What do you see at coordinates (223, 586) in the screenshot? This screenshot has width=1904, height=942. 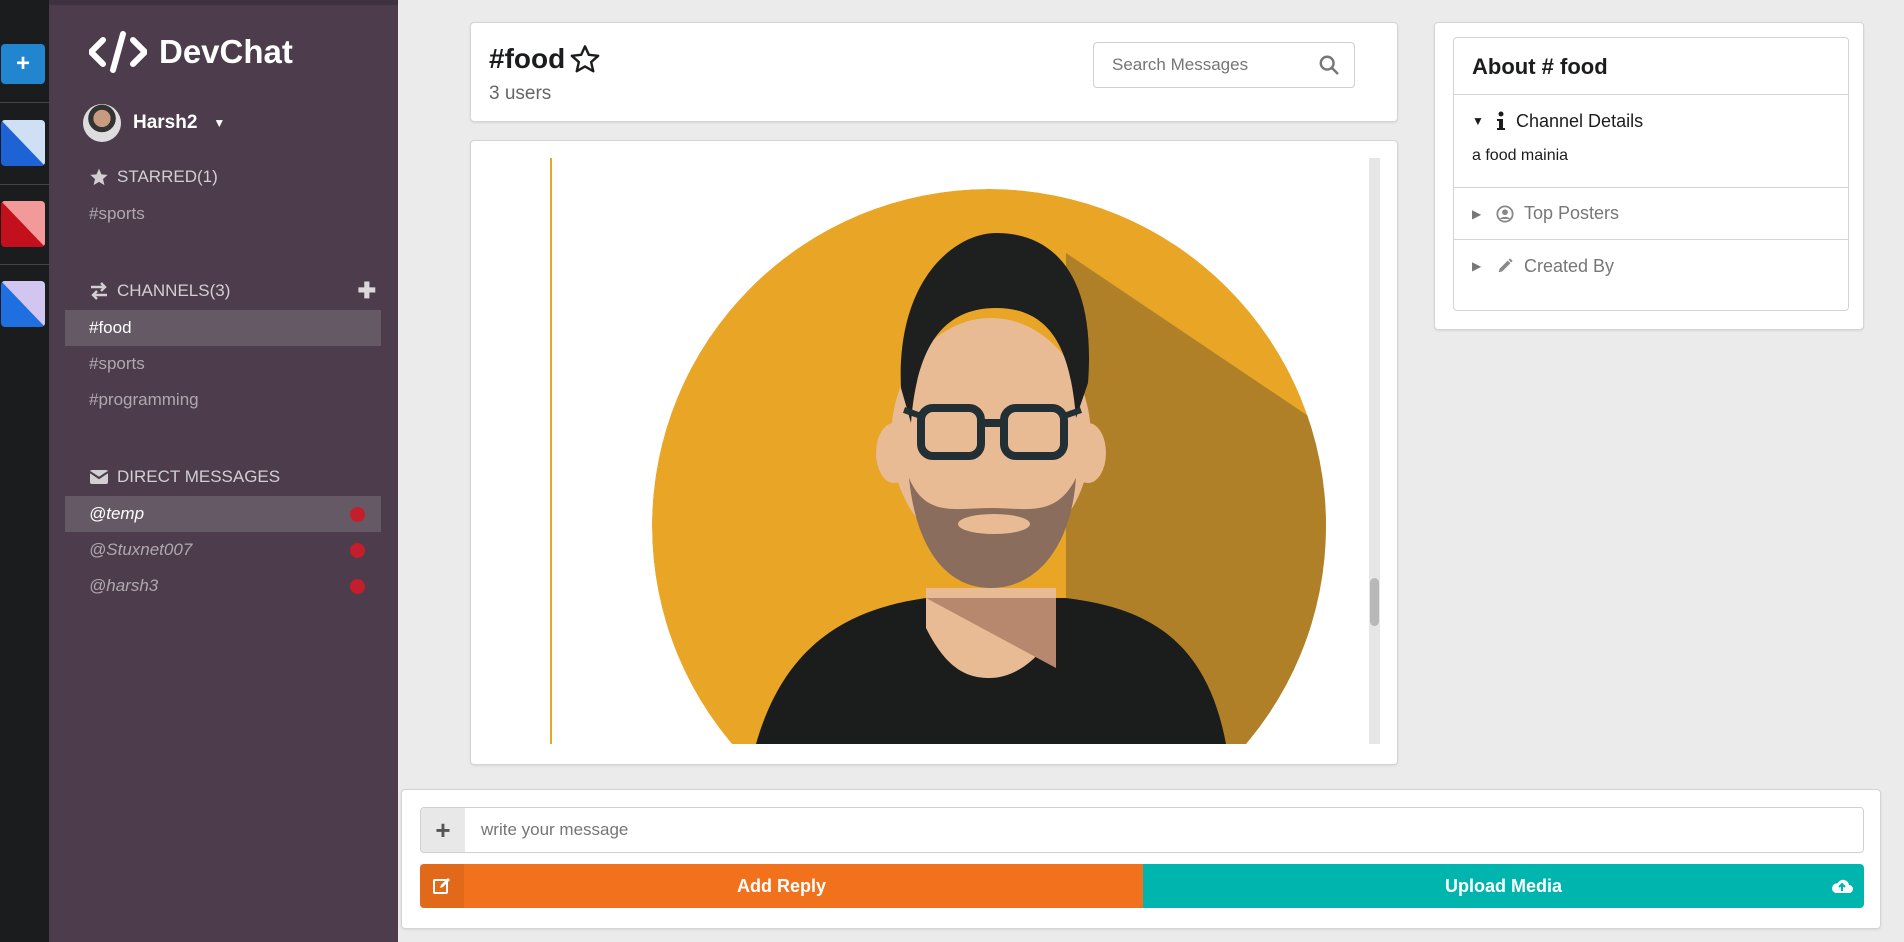 I see `dm-item-harsh3: @harsh3` at bounding box center [223, 586].